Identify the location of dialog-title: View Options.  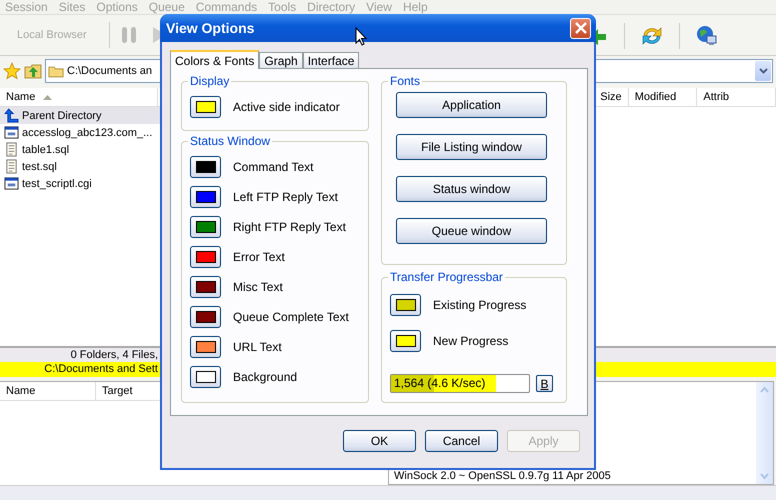
(210, 28).